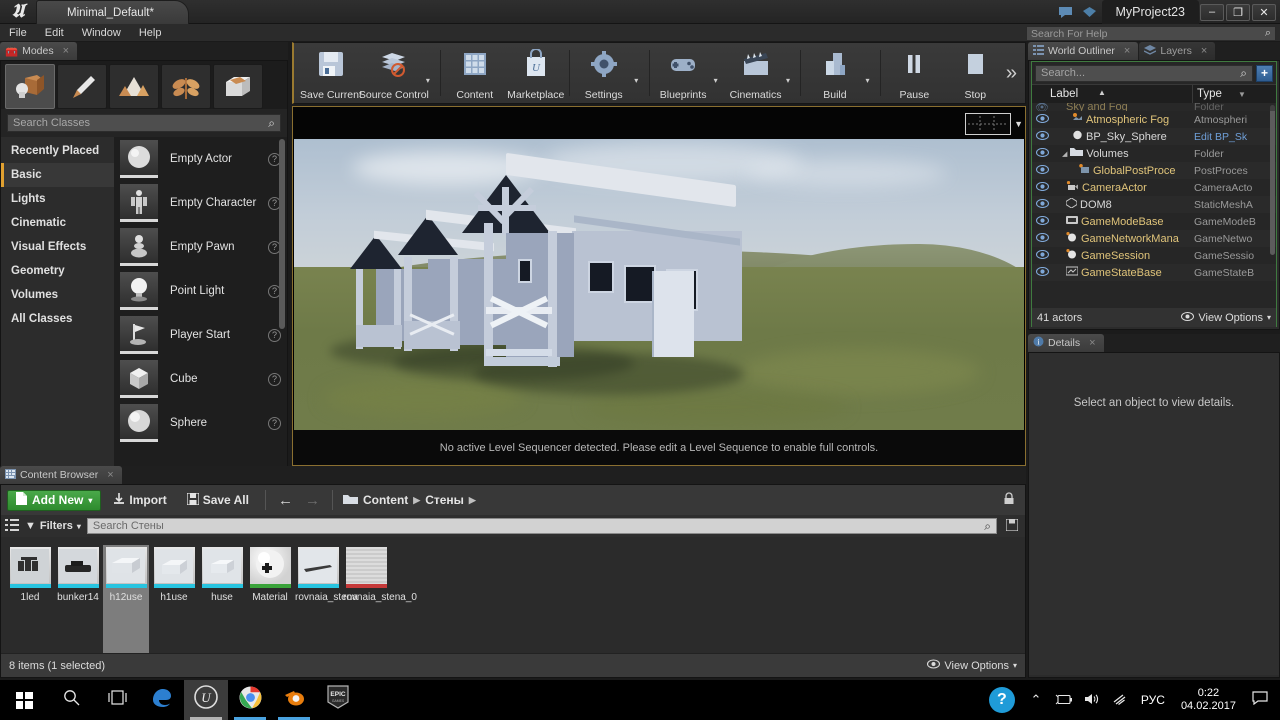 This screenshot has width=1280, height=720. What do you see at coordinates (270, 603) in the screenshot?
I see `asset-tile: Material` at bounding box center [270, 603].